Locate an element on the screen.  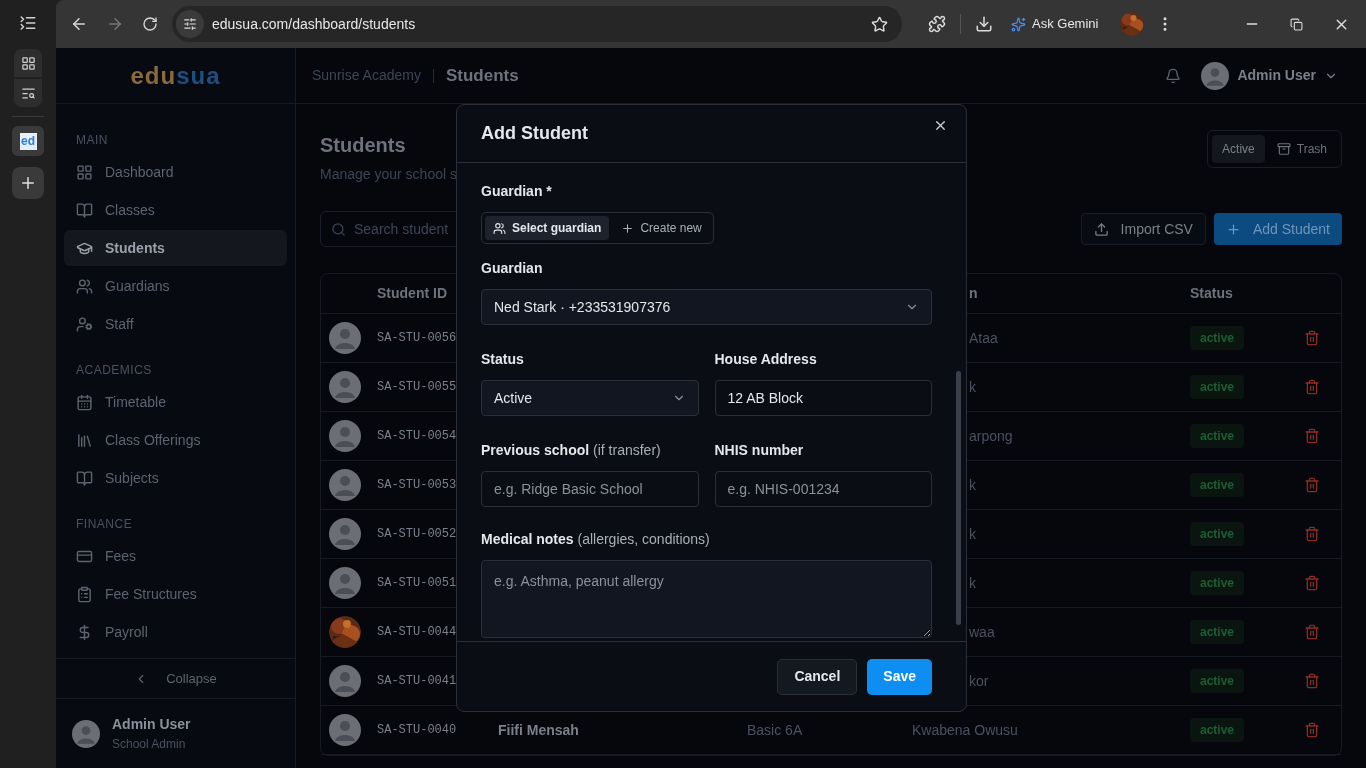
nav-item: Fee Structures is located at coordinates (175, 594).